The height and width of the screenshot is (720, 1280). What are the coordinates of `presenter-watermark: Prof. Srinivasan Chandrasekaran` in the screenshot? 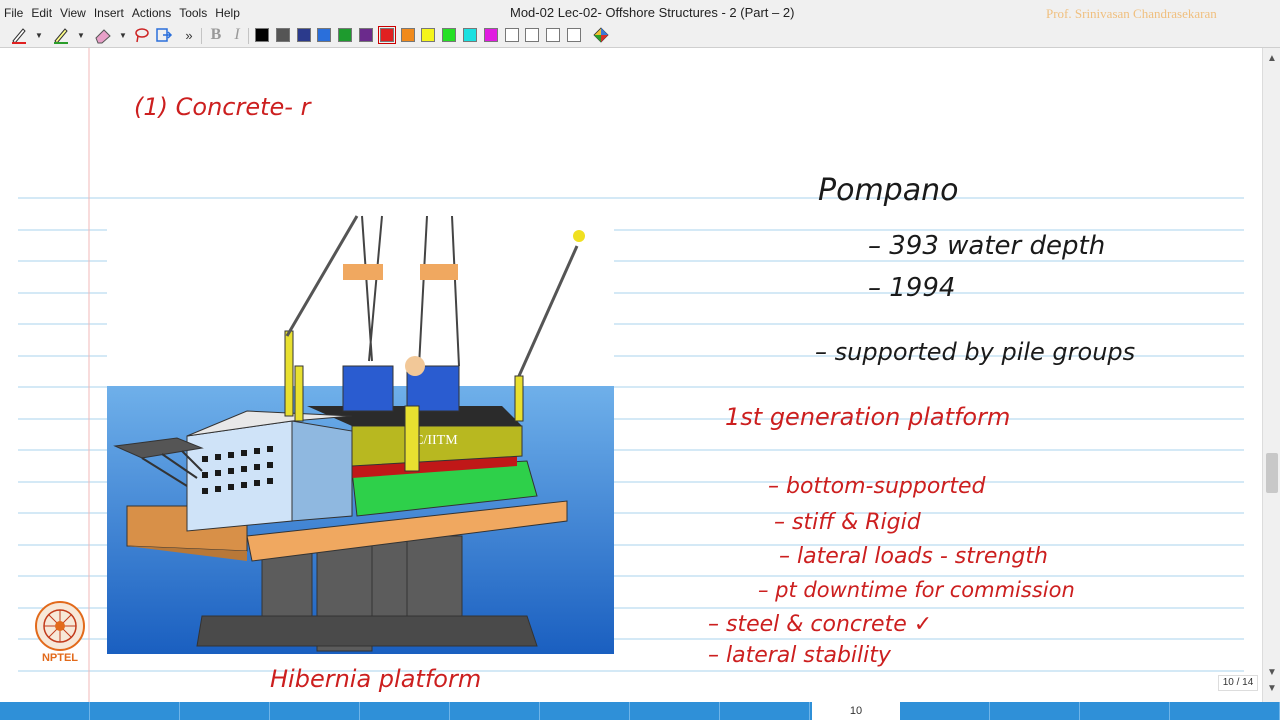 It's located at (1131, 13).